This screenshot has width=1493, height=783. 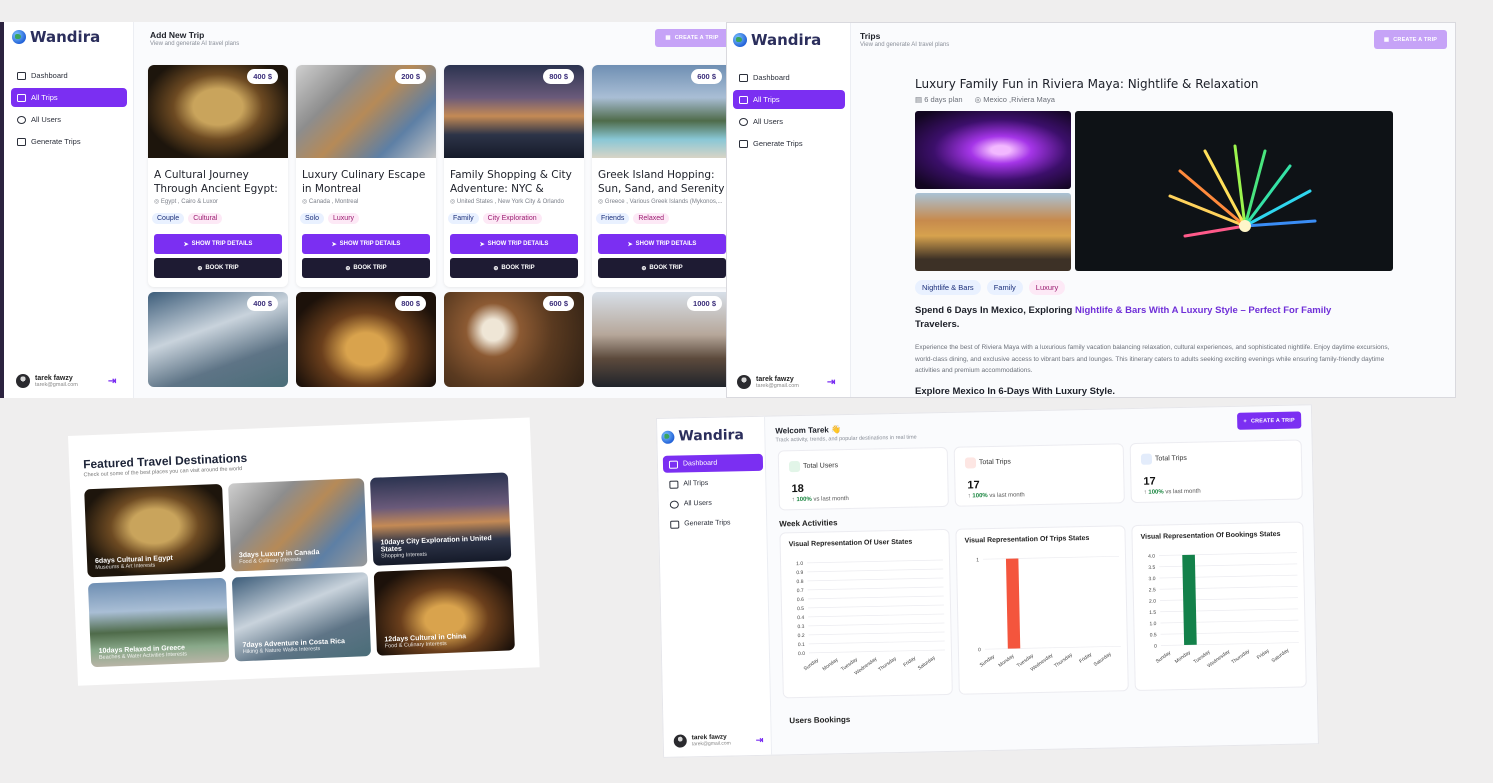 I want to click on tag: Relaxed, so click(x=651, y=218).